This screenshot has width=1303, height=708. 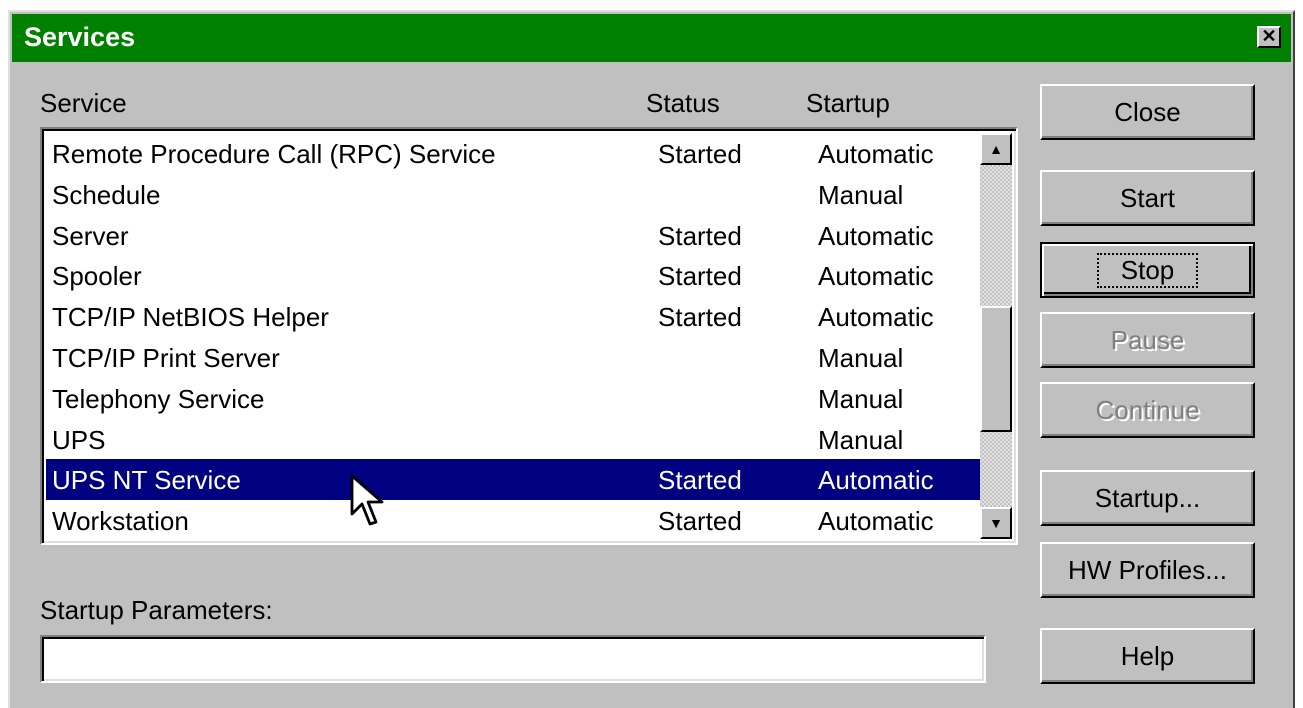 I want to click on service-name: UPS, so click(x=79, y=439).